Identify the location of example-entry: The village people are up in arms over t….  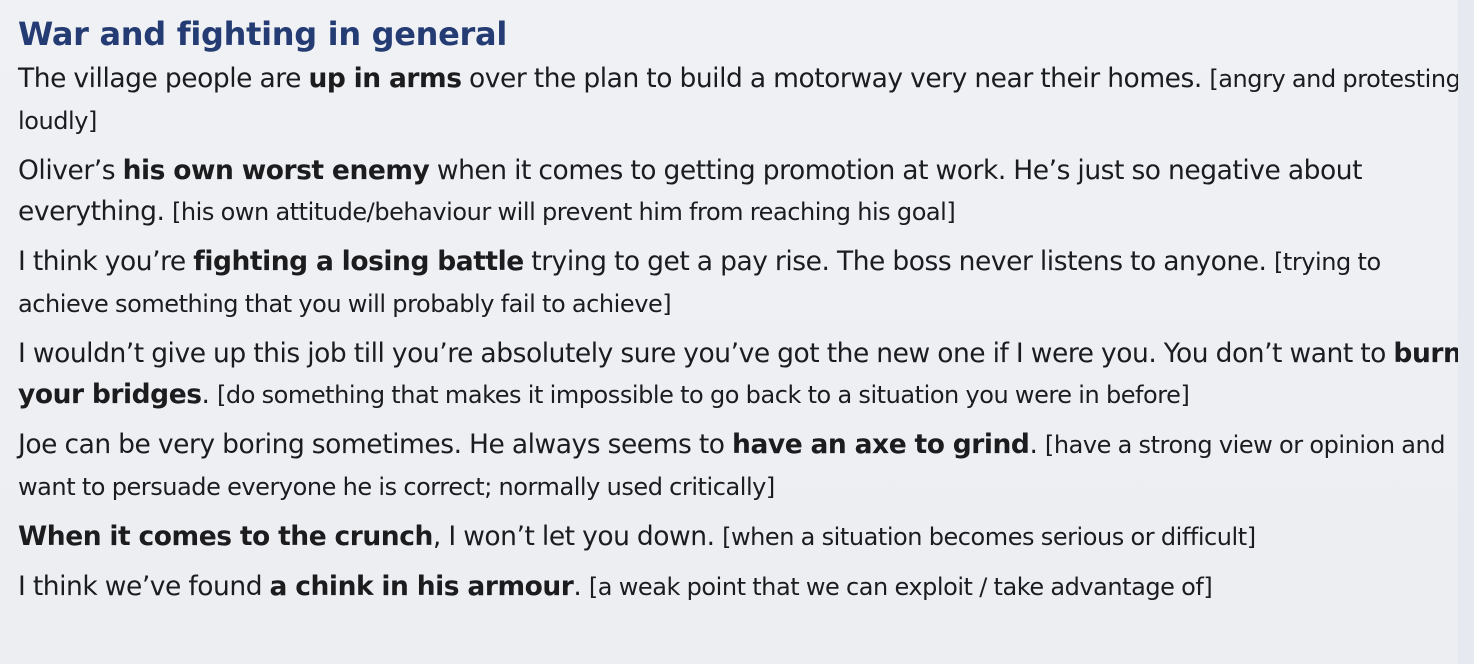
(740, 100).